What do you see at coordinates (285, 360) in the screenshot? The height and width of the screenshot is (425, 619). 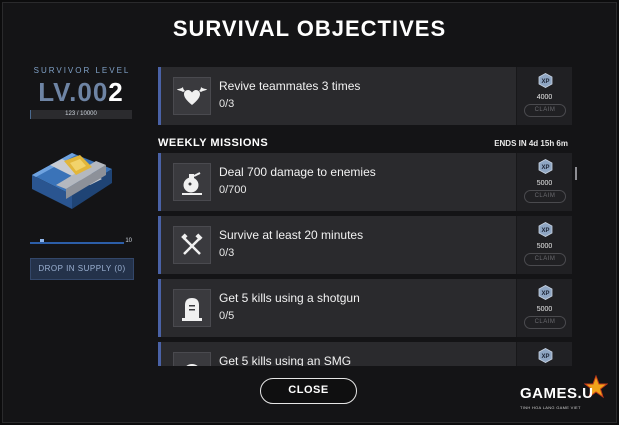 I see `objective-name: Get 5 kills using an SMG` at bounding box center [285, 360].